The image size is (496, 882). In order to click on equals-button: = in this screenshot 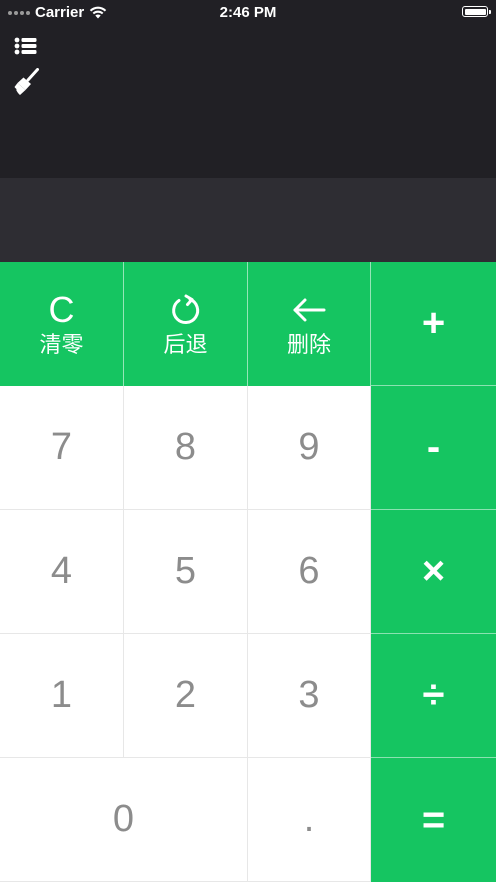, I will do `click(433, 820)`.